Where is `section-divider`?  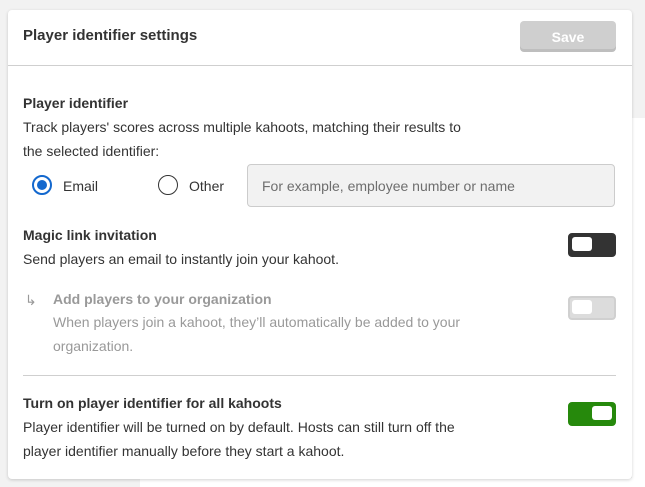 section-divider is located at coordinates (319, 375).